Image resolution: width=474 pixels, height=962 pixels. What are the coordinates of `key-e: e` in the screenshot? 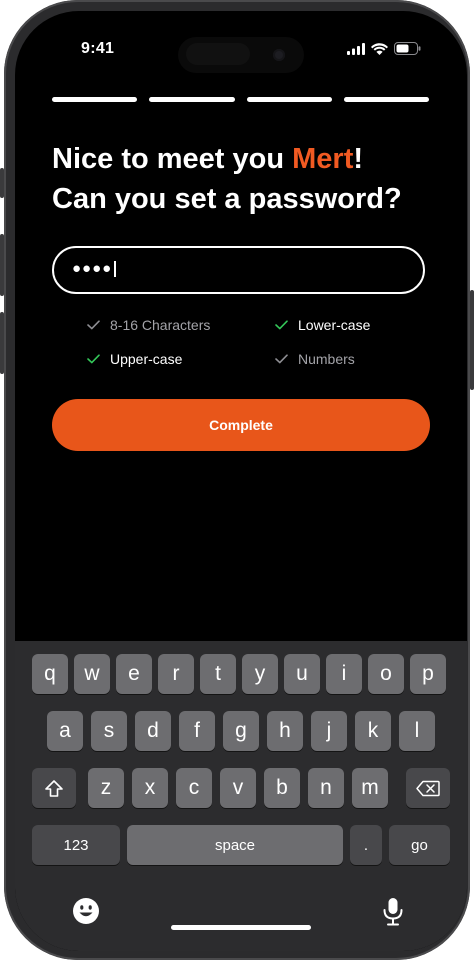 It's located at (134, 674).